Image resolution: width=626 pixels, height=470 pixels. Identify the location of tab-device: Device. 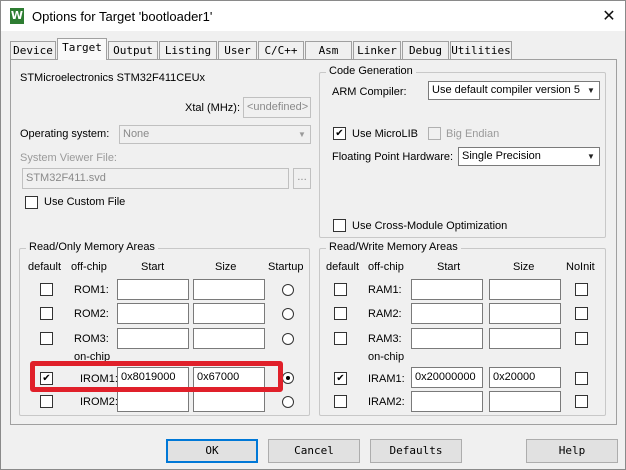
(33, 50).